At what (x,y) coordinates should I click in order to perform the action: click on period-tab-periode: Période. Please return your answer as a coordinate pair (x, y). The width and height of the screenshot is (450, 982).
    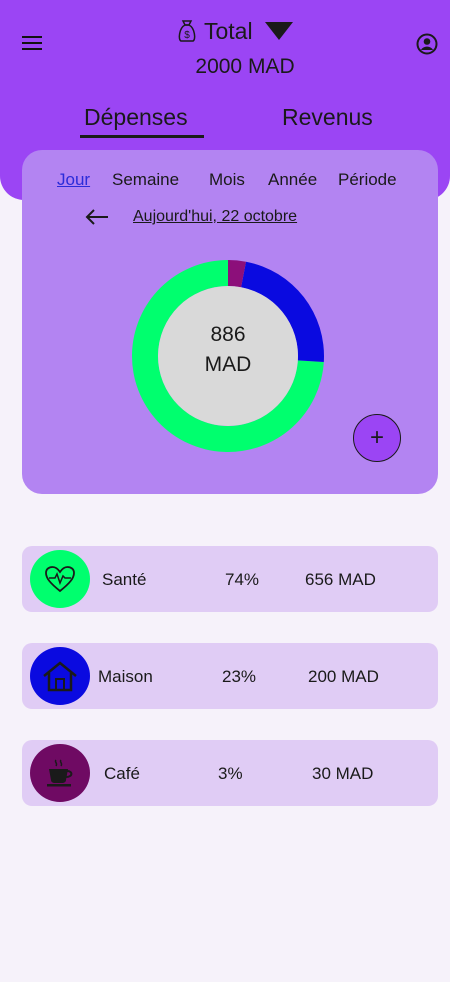
    Looking at the image, I should click on (367, 180).